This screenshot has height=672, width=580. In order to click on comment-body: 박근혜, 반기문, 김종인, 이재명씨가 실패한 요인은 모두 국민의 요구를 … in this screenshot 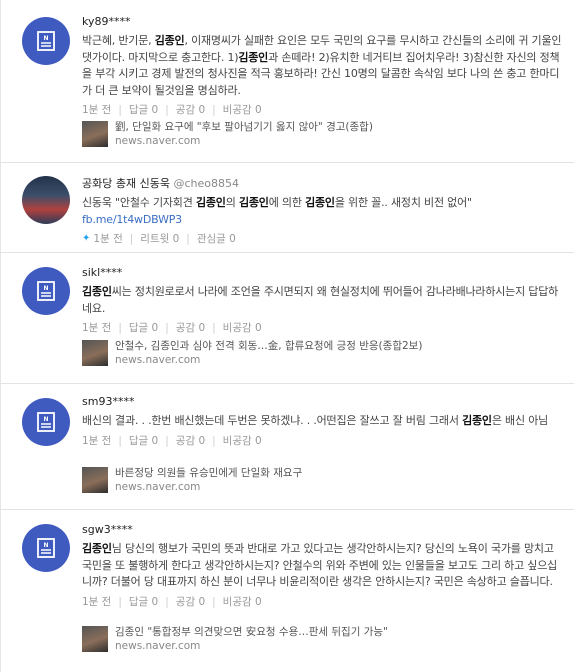, I will do `click(322, 65)`.